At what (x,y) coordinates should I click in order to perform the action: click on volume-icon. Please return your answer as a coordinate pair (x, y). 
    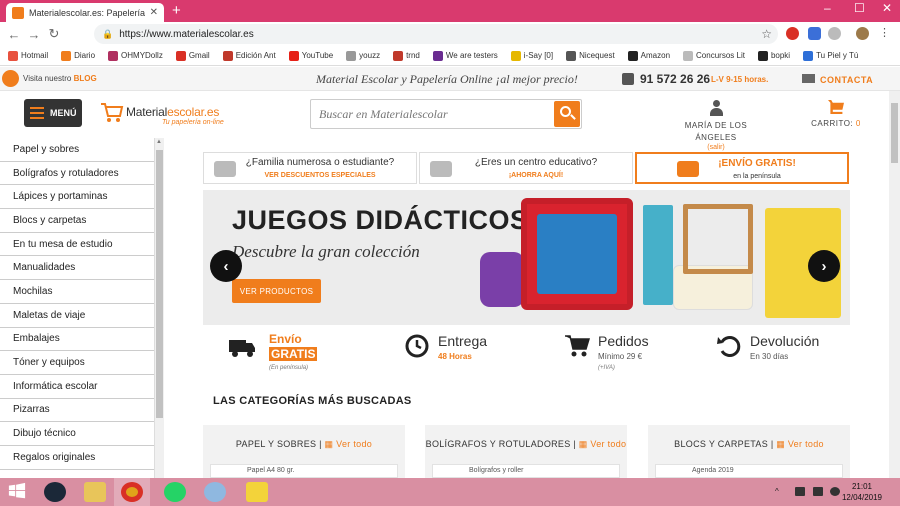
    Looking at the image, I should click on (835, 491).